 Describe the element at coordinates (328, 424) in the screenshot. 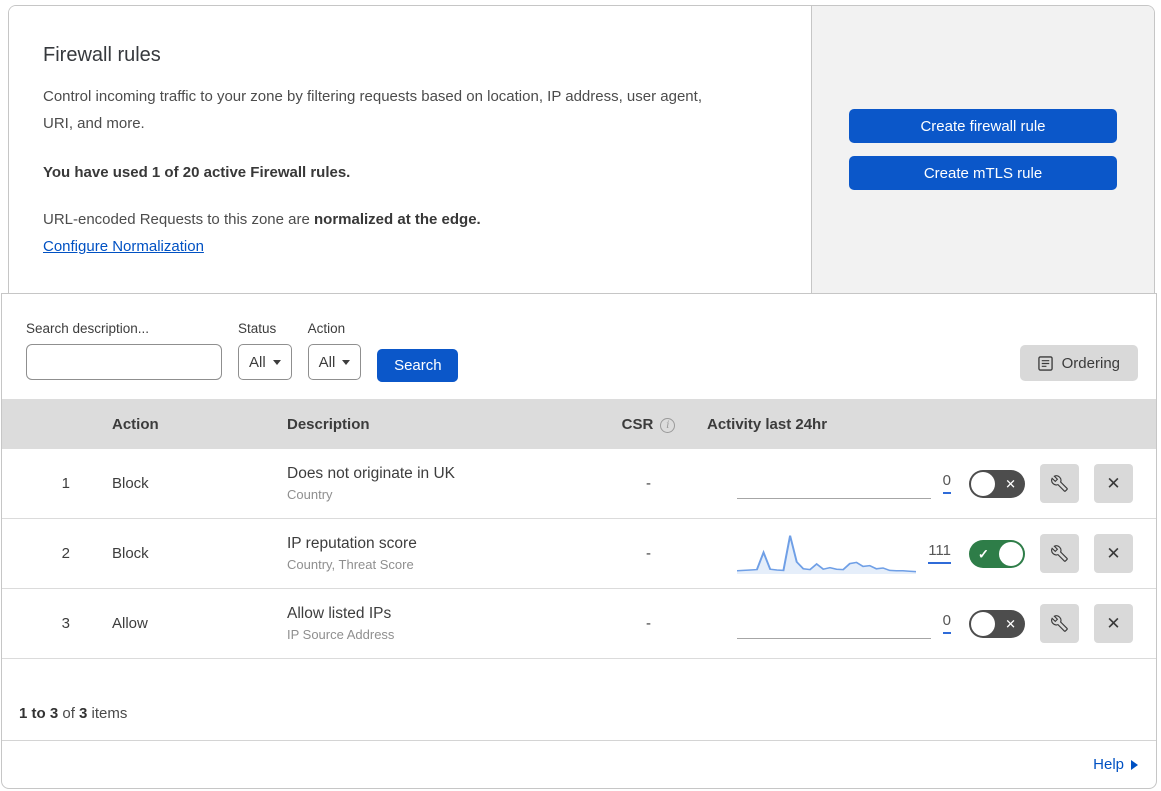

I see `column-description: Description` at that location.